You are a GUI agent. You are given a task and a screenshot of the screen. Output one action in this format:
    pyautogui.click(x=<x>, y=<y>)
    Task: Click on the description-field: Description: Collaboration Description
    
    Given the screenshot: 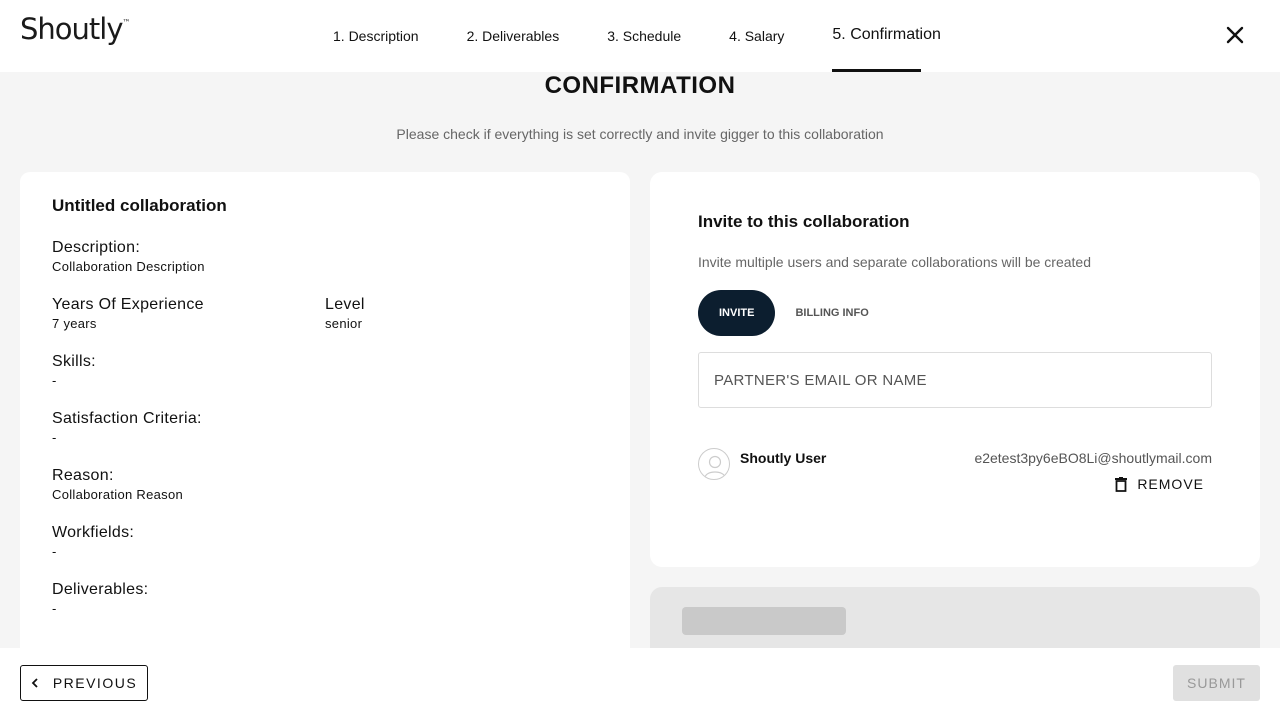 What is the action you would take?
    pyautogui.click(x=325, y=257)
    